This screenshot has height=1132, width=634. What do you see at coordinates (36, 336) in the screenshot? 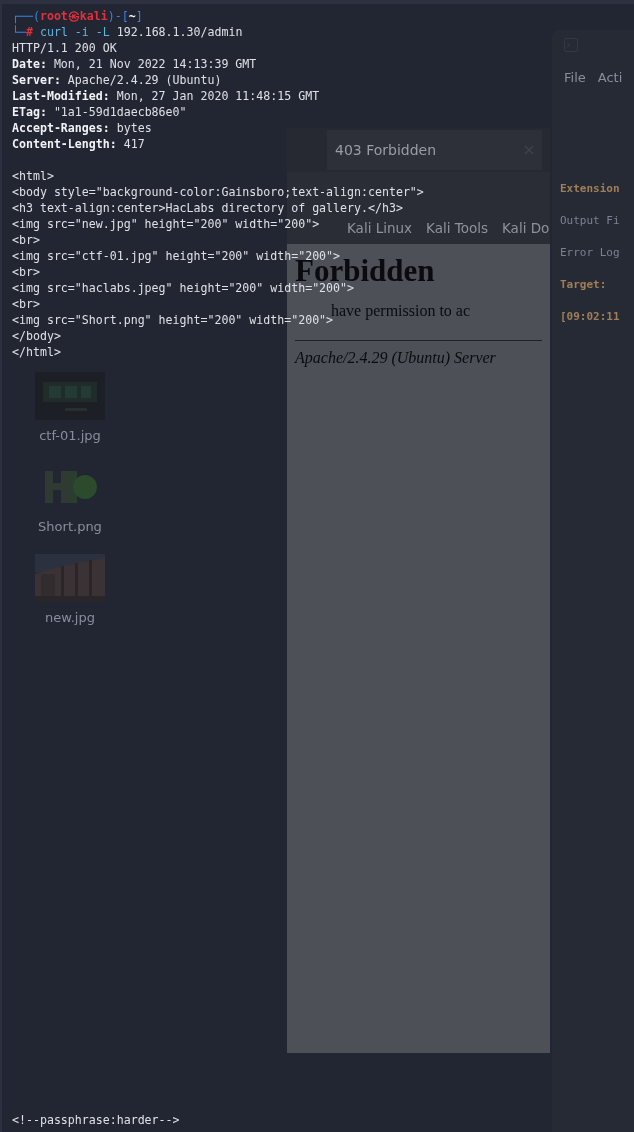
I see `output-line: </body>` at bounding box center [36, 336].